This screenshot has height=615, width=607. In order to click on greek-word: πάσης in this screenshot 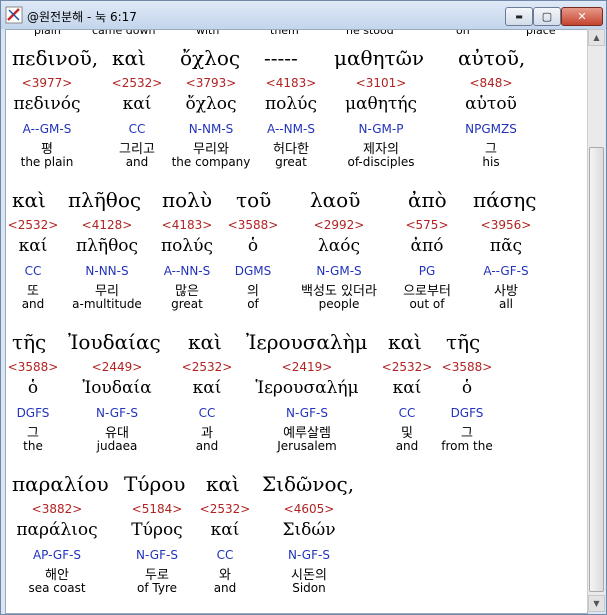, I will do `click(505, 200)`.